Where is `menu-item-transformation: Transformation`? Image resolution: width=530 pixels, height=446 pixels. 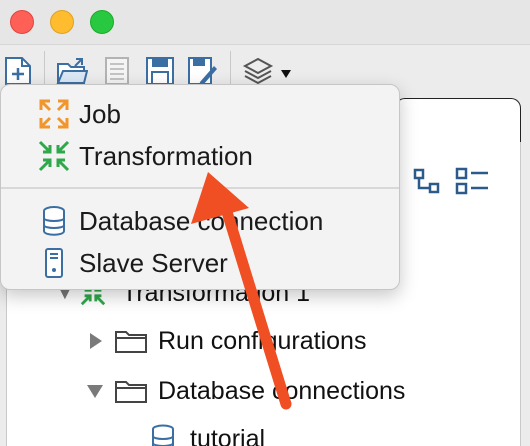
menu-item-transformation: Transformation is located at coordinates (200, 156).